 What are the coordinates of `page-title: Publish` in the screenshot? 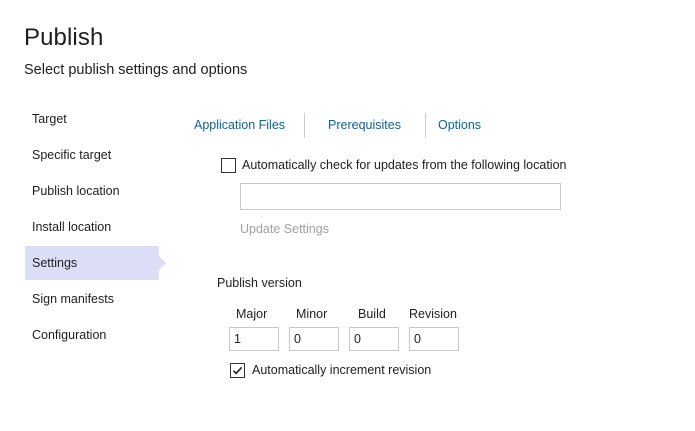 It's located at (64, 37).